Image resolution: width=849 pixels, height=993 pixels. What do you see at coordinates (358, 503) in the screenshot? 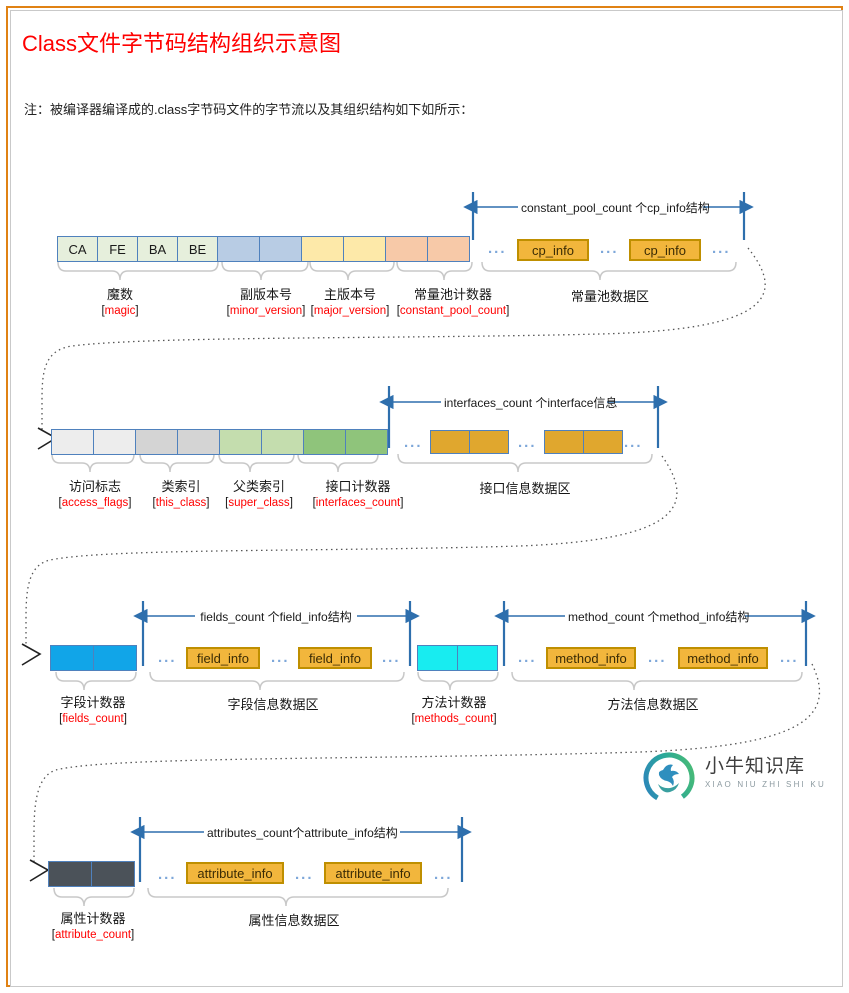
I see `caption-interfaces-count-en: [interfaces_count]` at bounding box center [358, 503].